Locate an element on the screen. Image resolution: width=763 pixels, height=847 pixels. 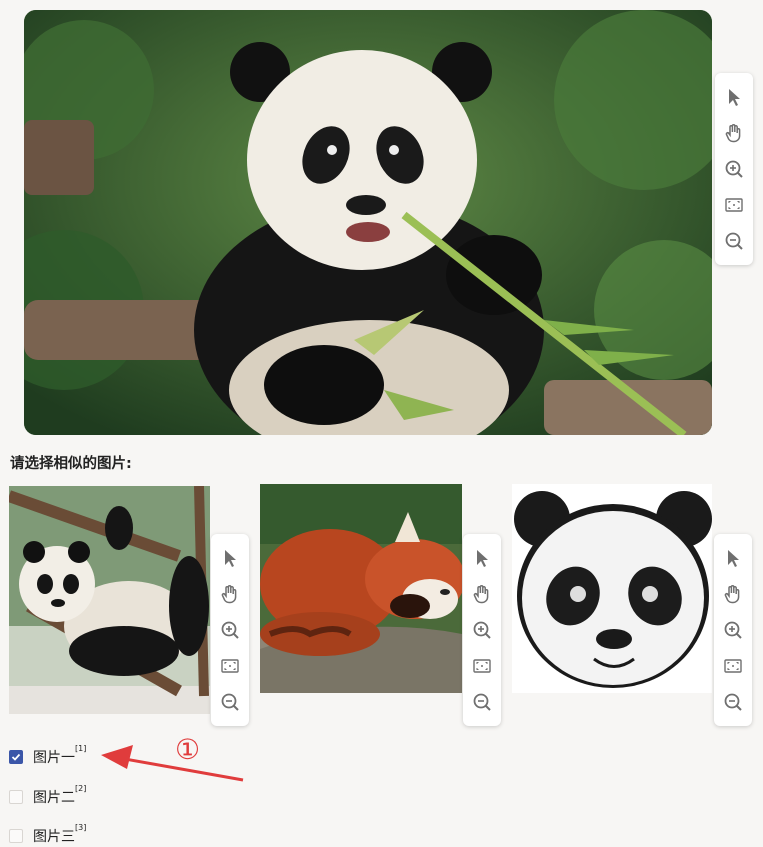
main-image-toolbar is located at coordinates (734, 169).